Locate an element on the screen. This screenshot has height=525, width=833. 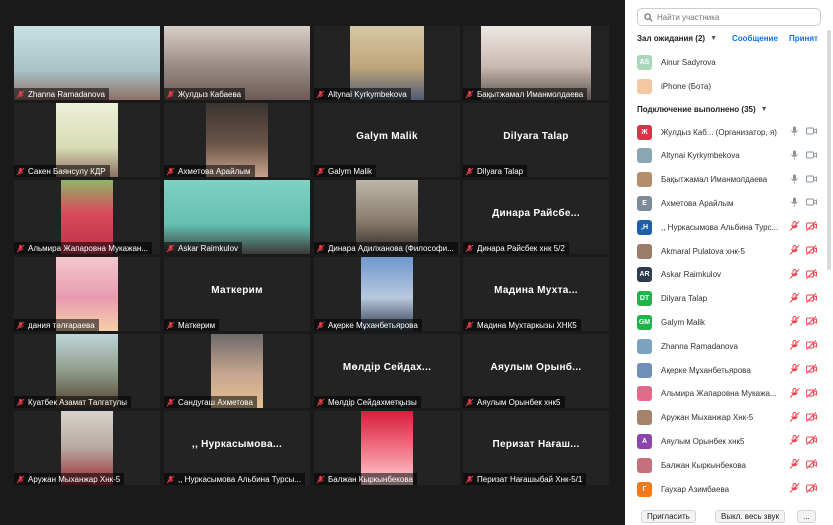
participant-row: Zhanna Ramadanova is located at coordinates (729, 346).